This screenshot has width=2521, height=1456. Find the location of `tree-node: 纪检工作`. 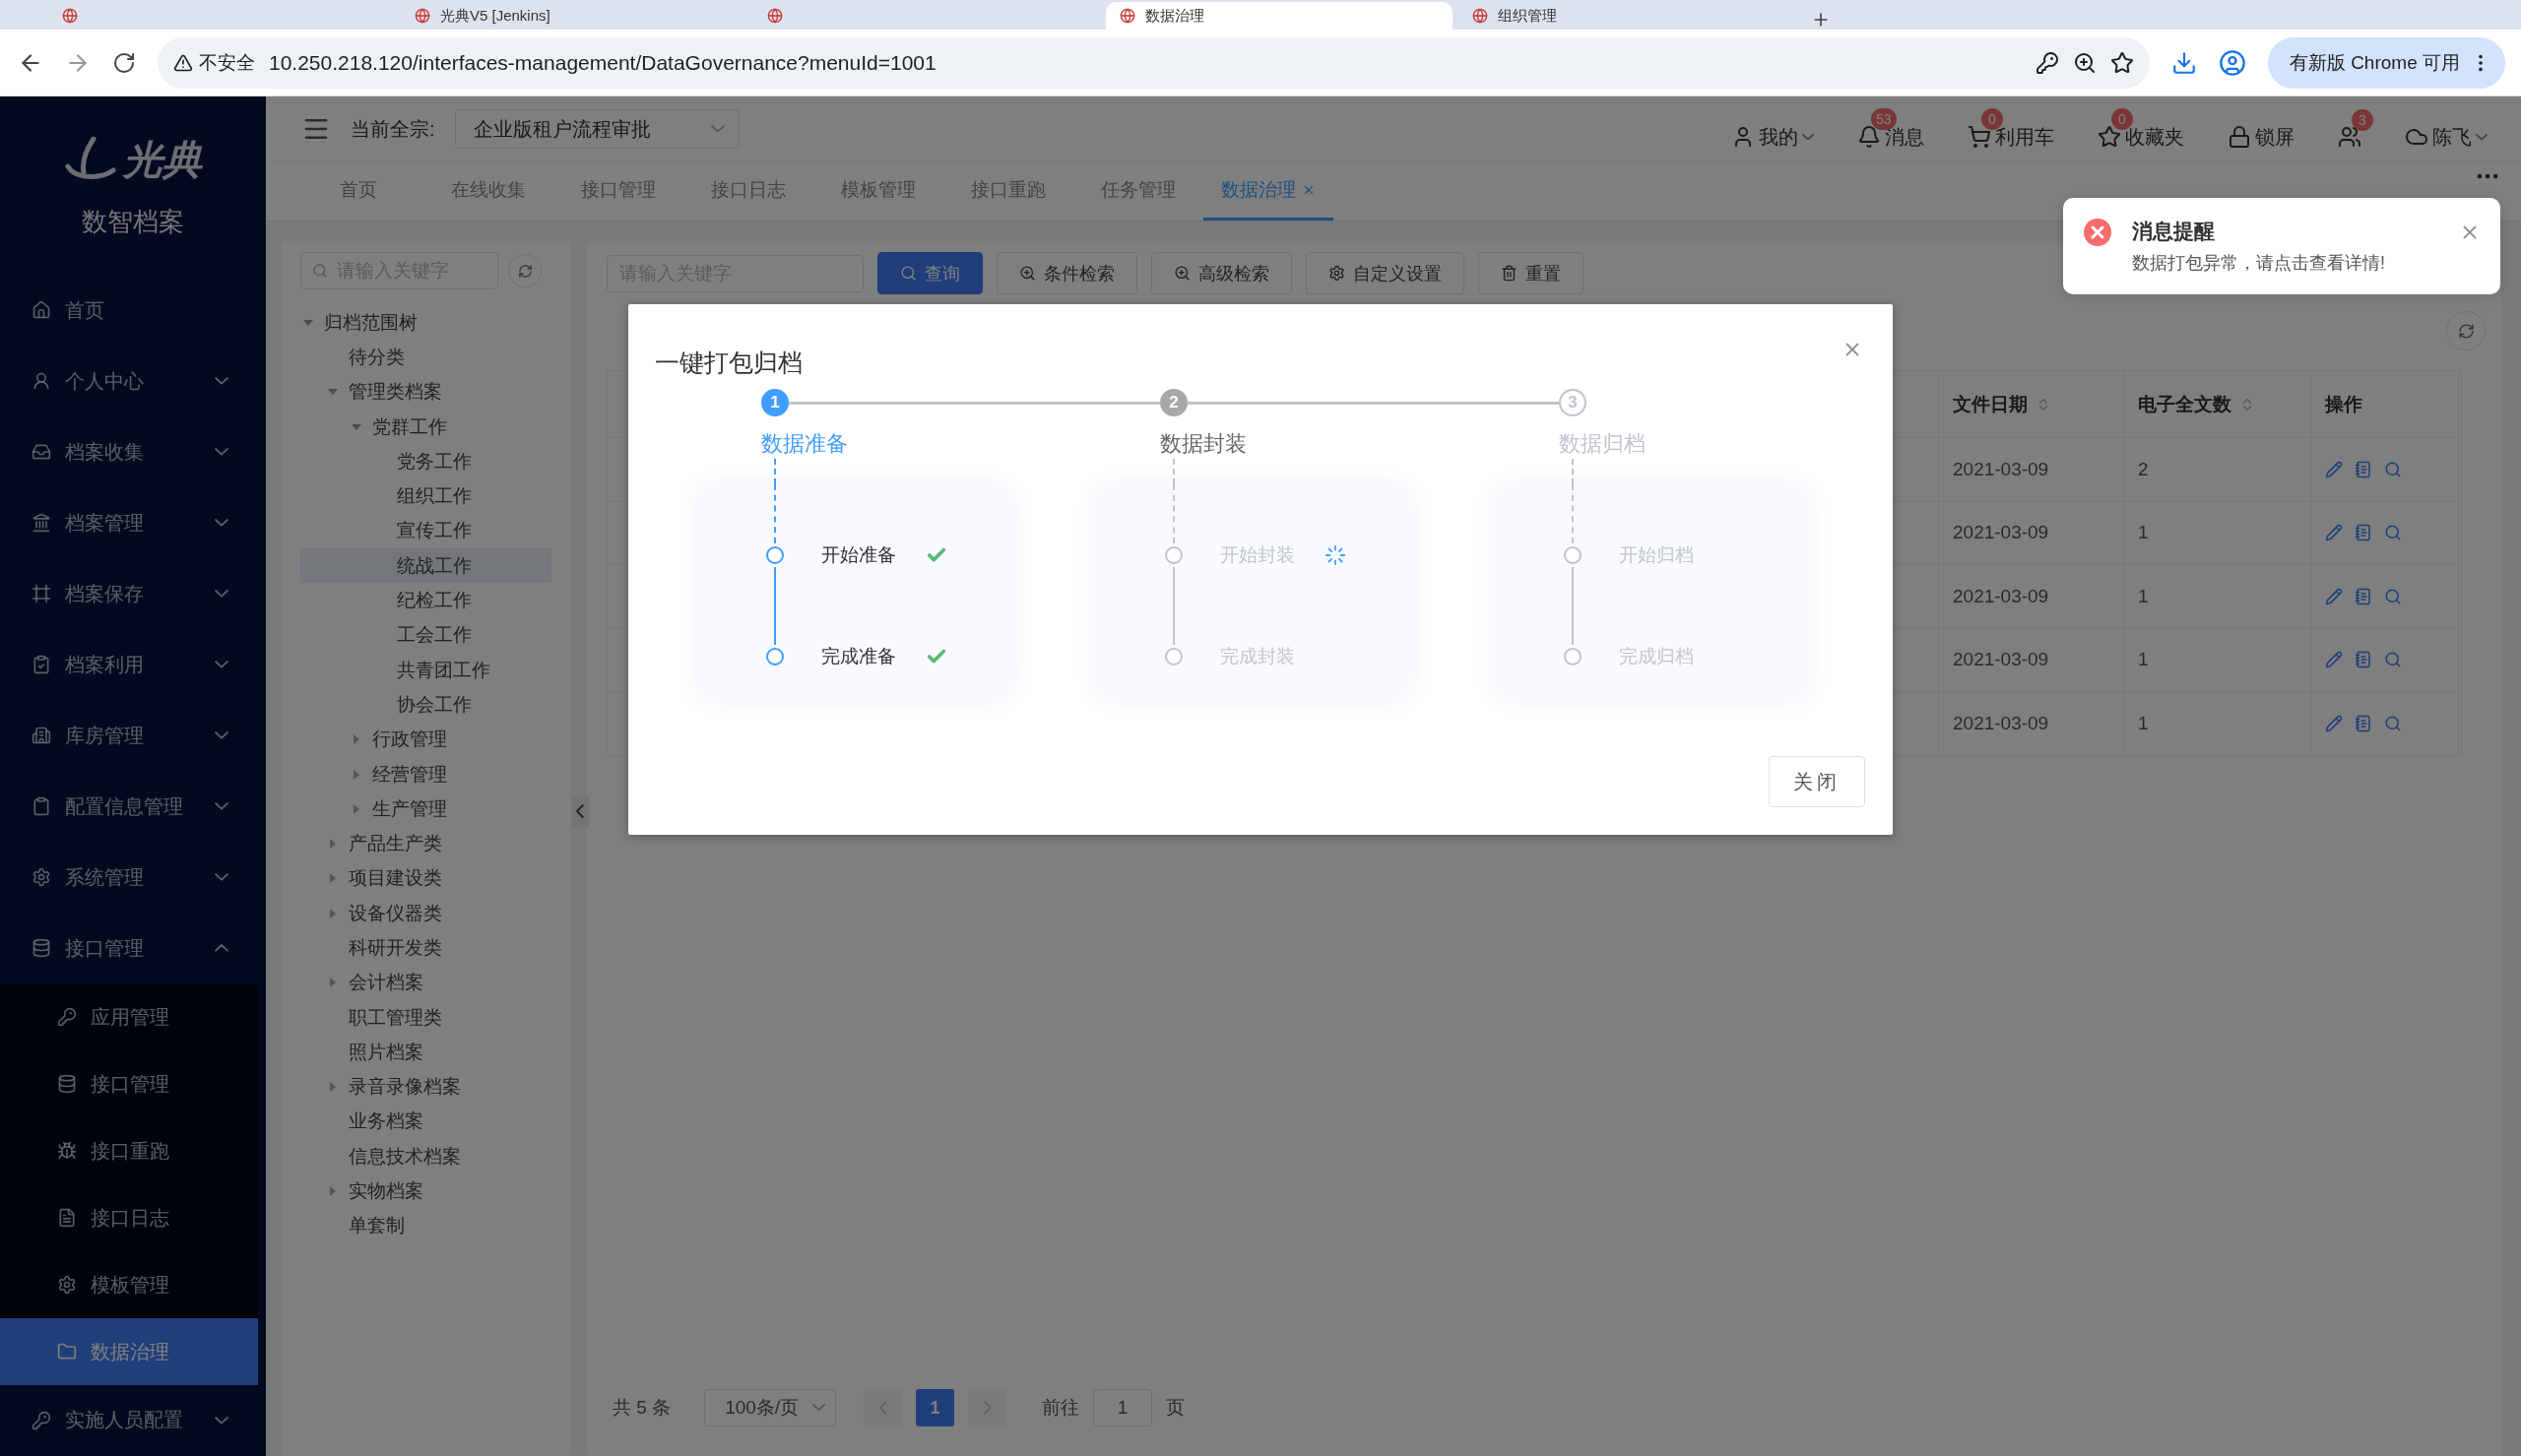

tree-node: 纪检工作 is located at coordinates (425, 600).